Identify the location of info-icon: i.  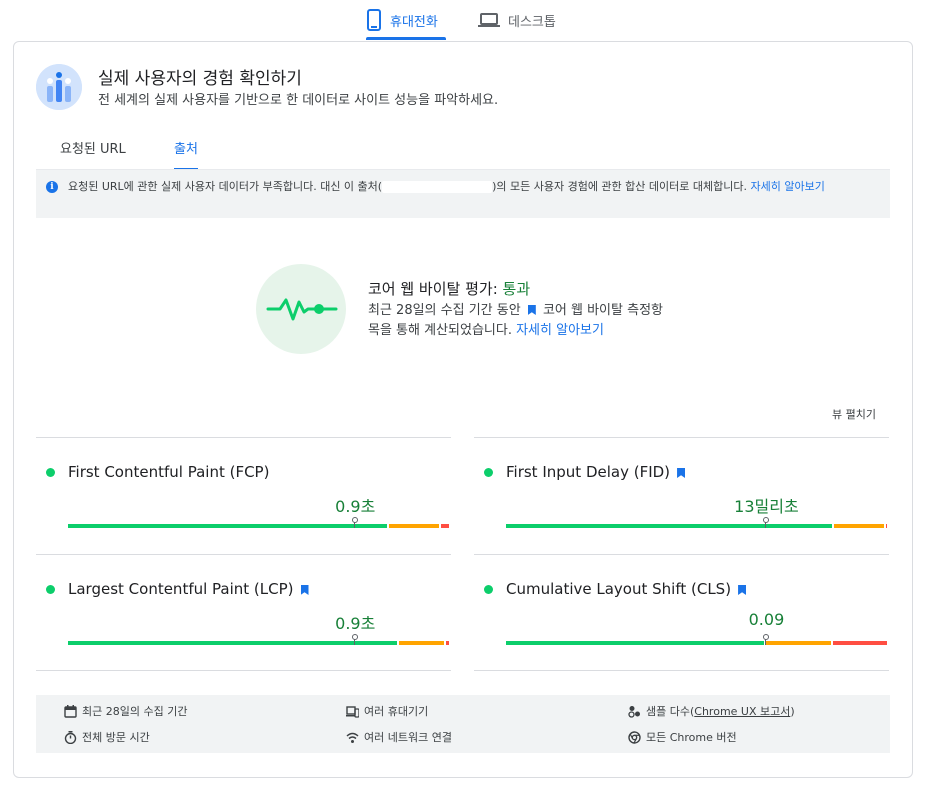
(52, 187).